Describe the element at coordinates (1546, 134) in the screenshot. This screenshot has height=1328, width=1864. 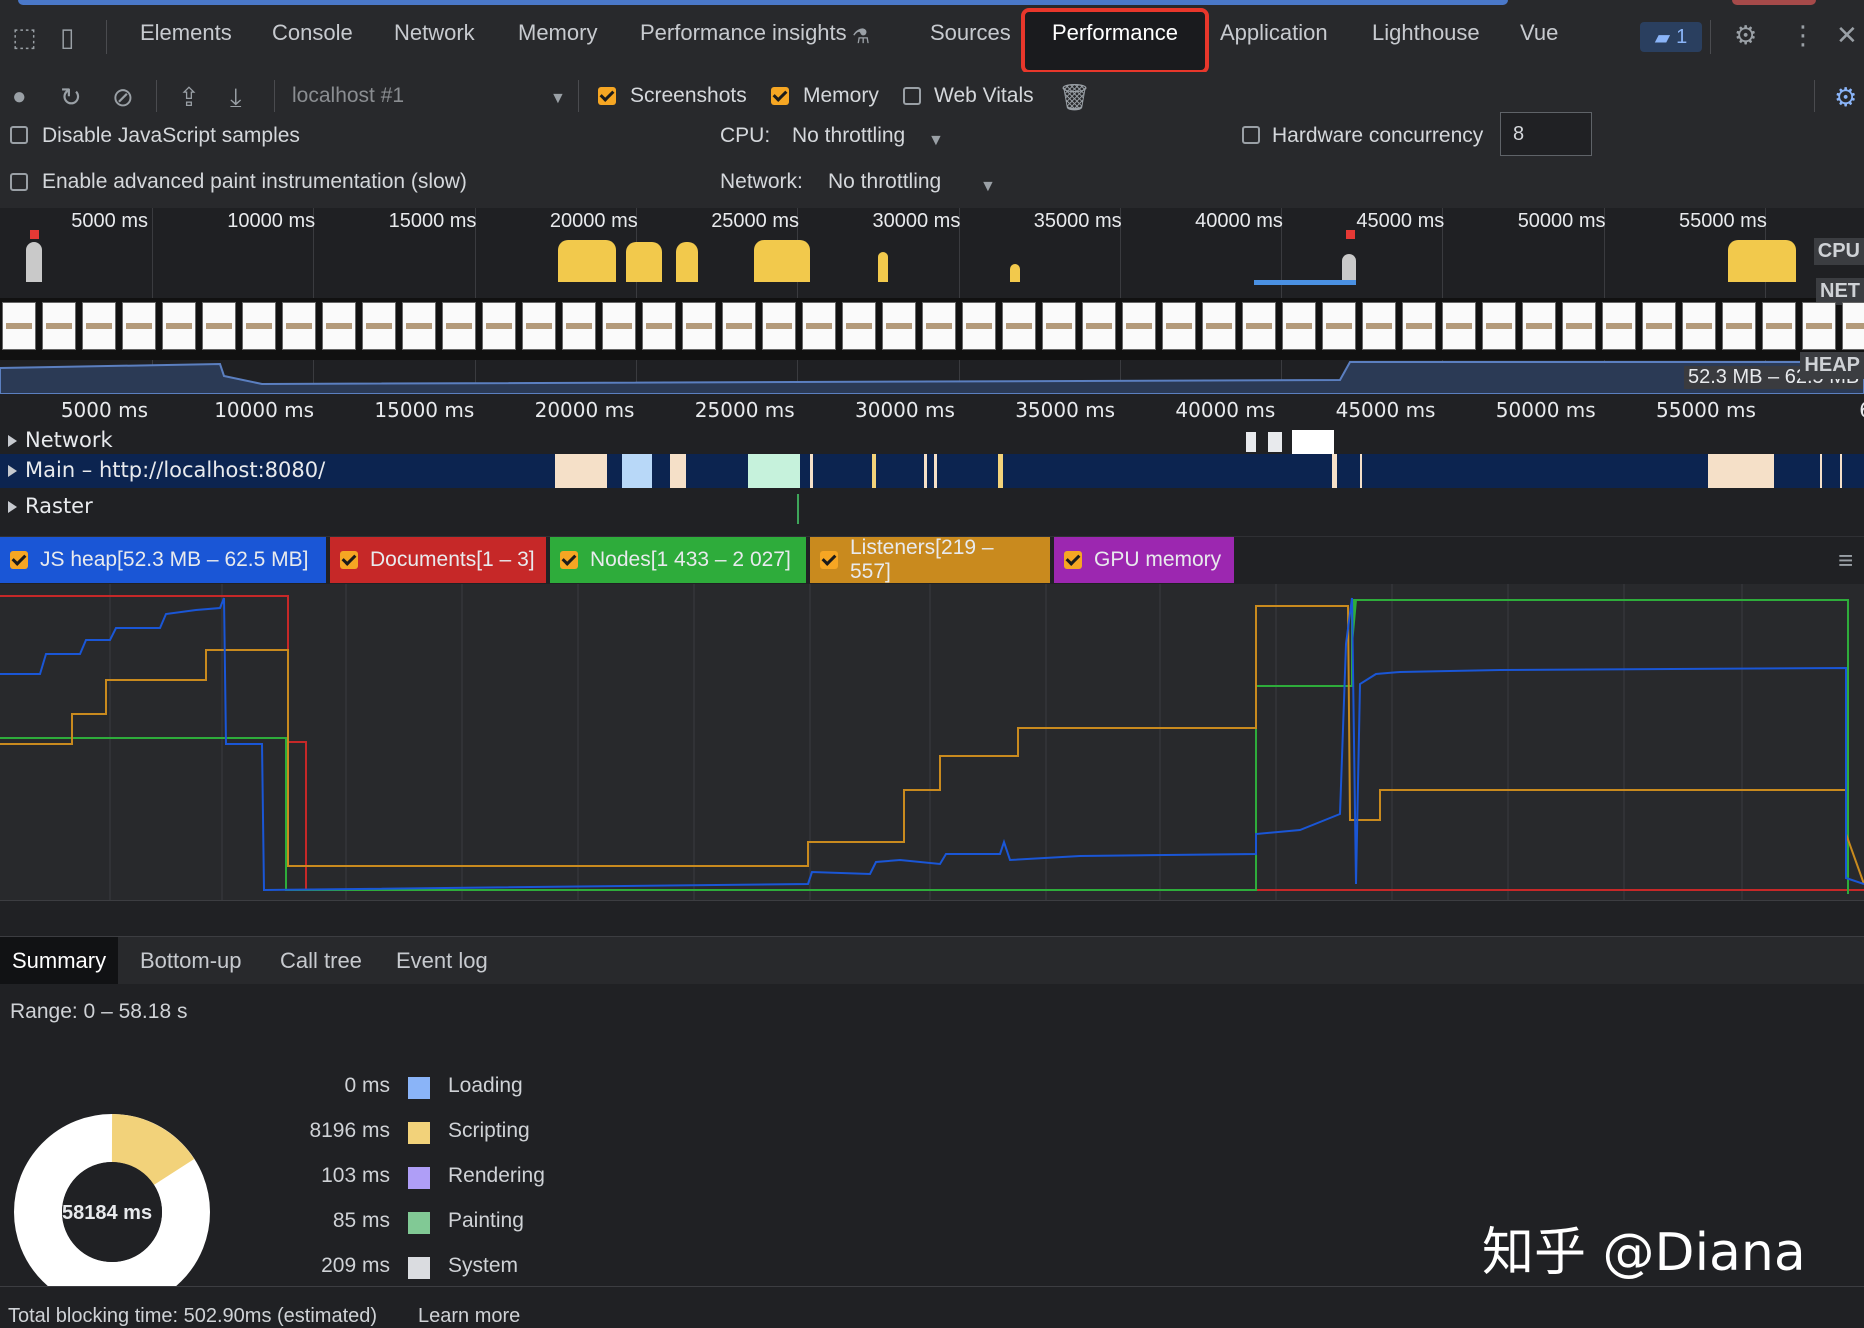
I see `hardware-concurrency-input: 8` at that location.